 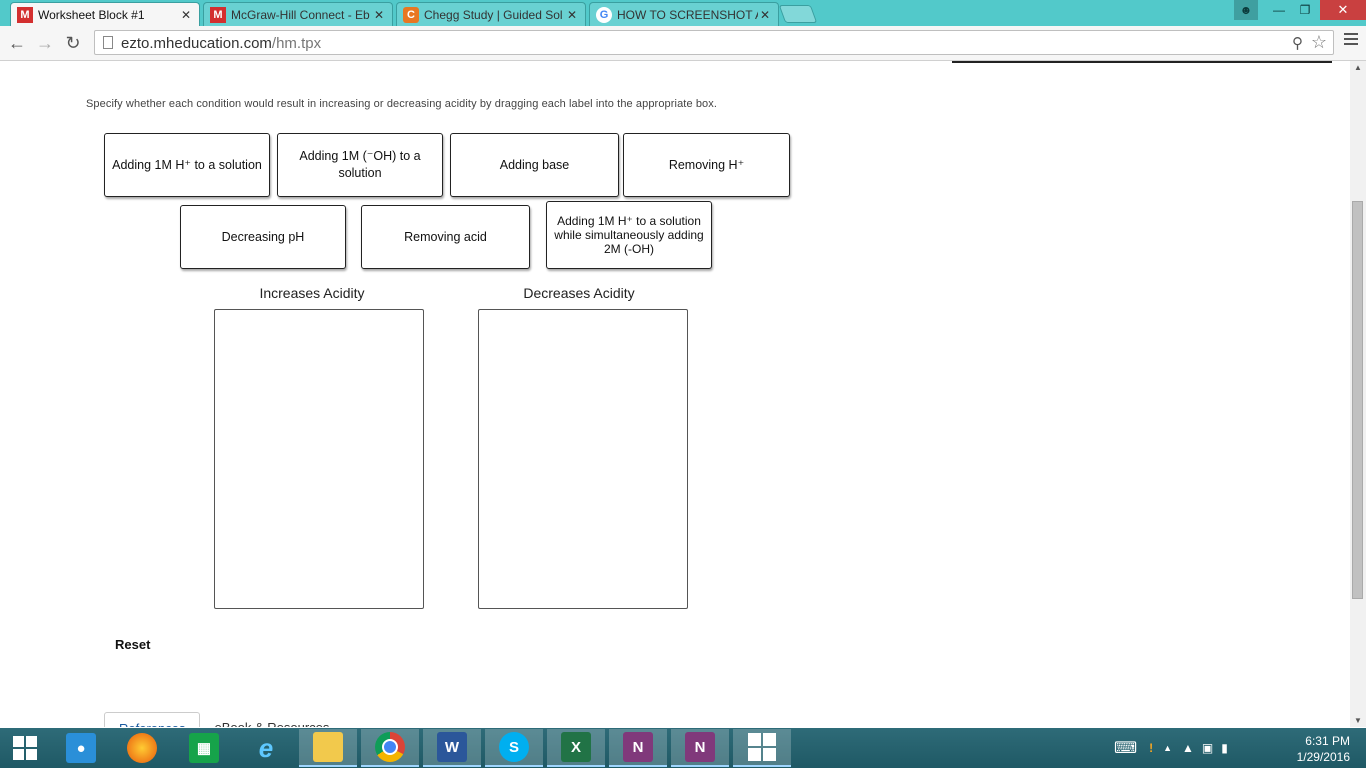 What do you see at coordinates (706, 165) in the screenshot?
I see `drag-label-removing-h-plus: Removing H⁺` at bounding box center [706, 165].